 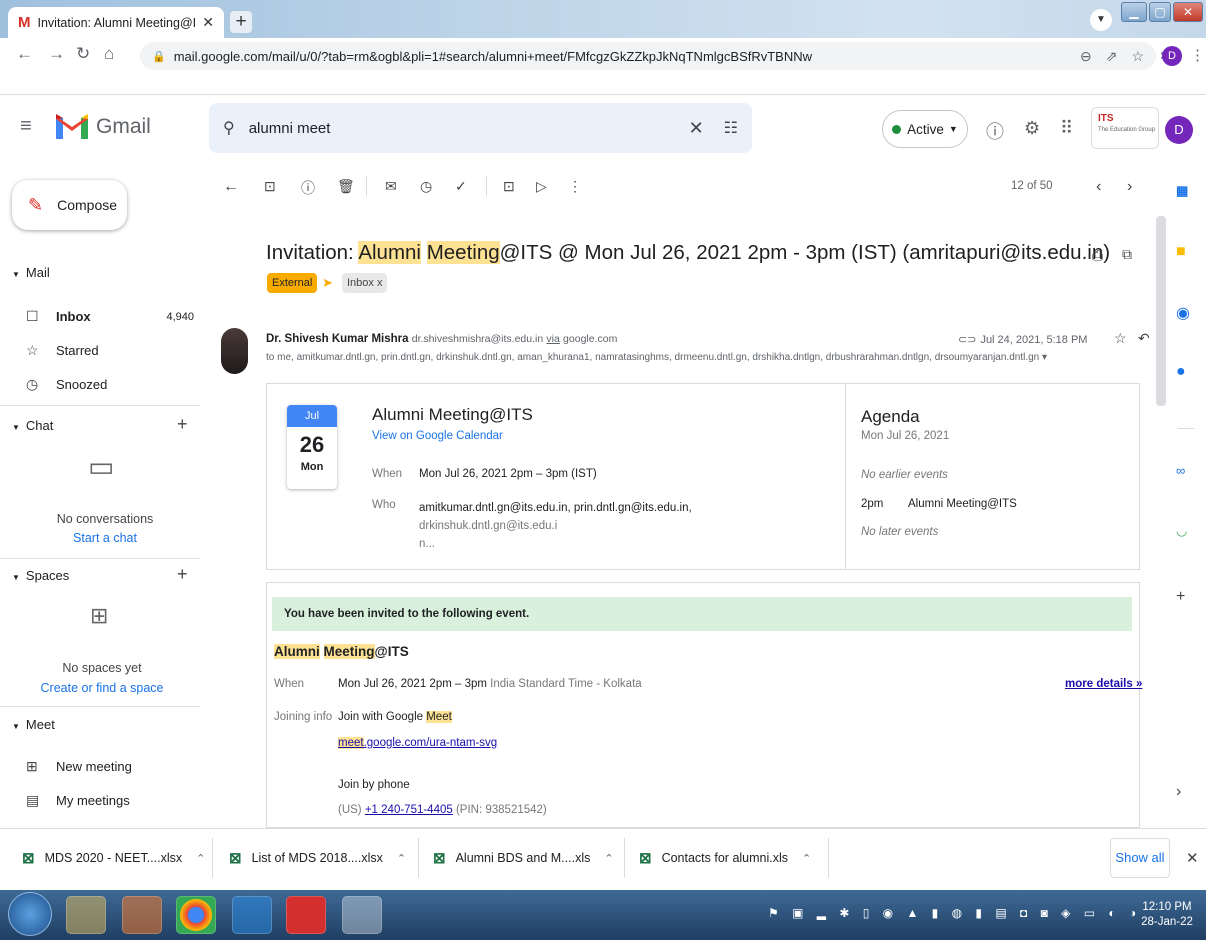 I want to click on outlook-icon, so click(x=142, y=915).